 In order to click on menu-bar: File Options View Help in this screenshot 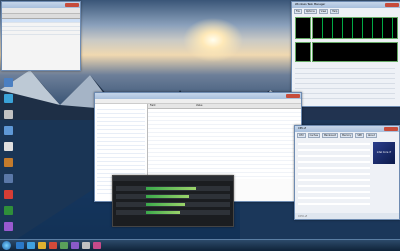, I will do `click(346, 11)`.